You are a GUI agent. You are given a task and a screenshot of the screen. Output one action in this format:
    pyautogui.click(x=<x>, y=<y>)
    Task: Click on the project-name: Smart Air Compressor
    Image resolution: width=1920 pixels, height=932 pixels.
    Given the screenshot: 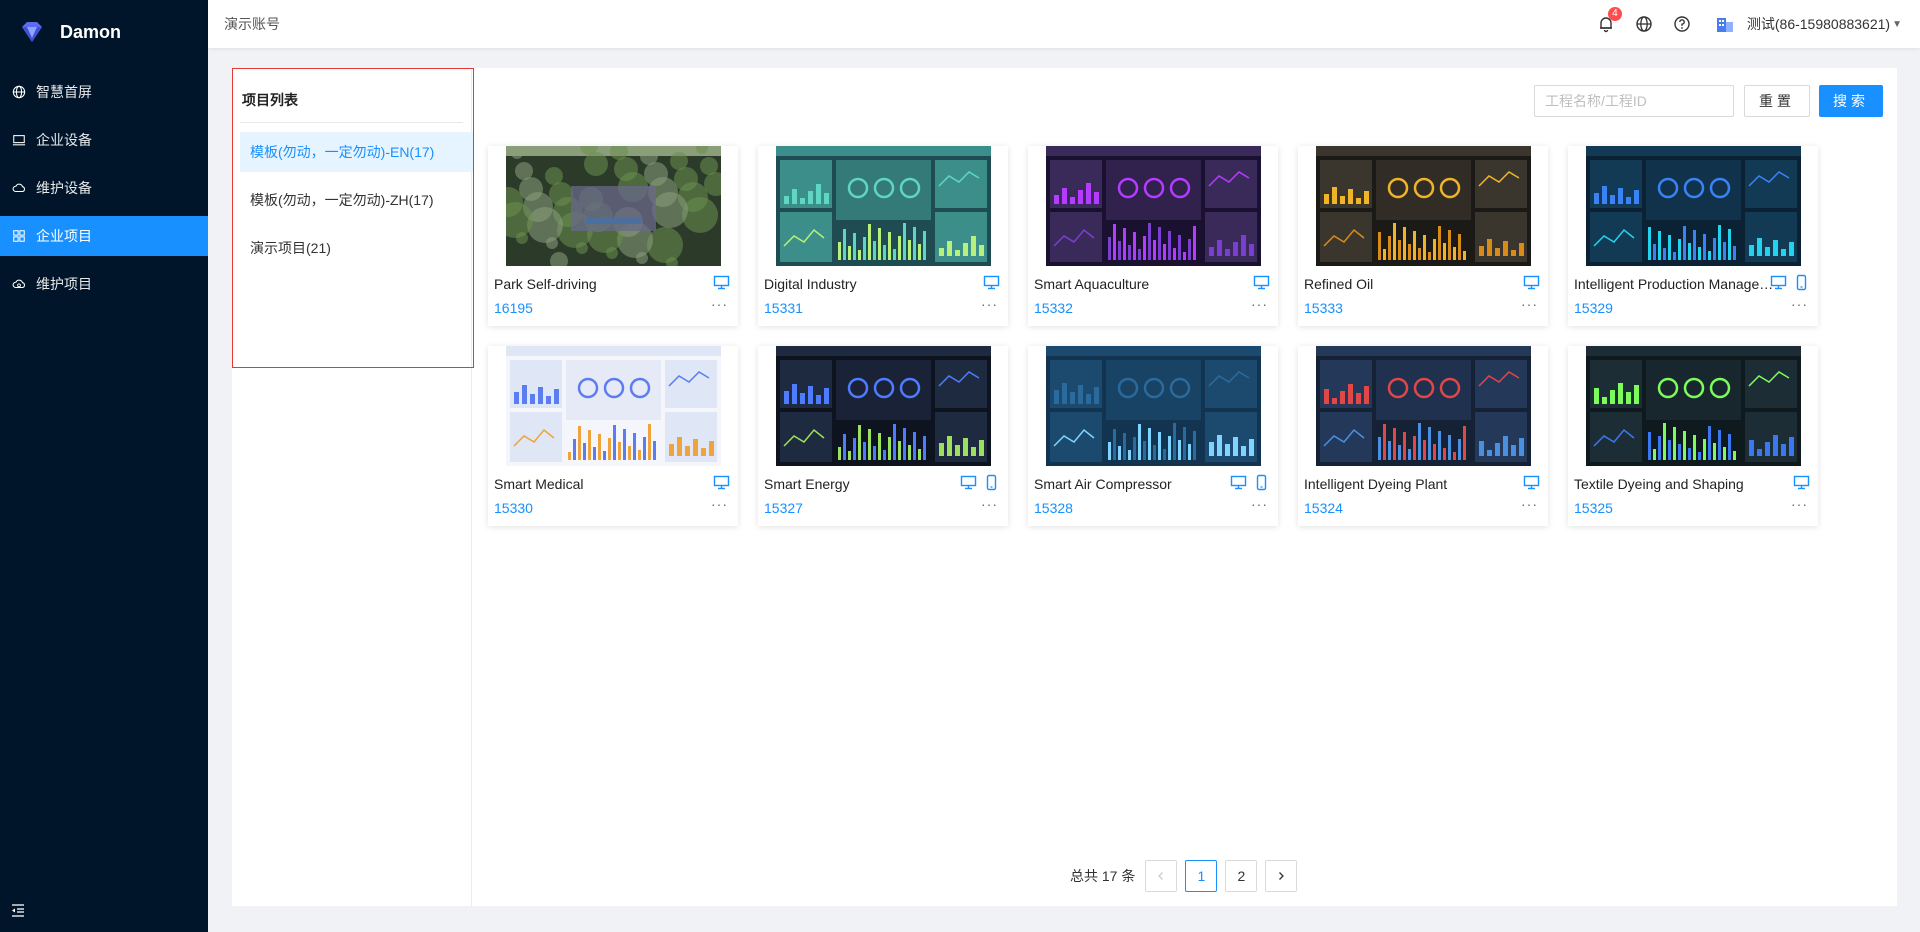 What is the action you would take?
    pyautogui.click(x=1103, y=484)
    